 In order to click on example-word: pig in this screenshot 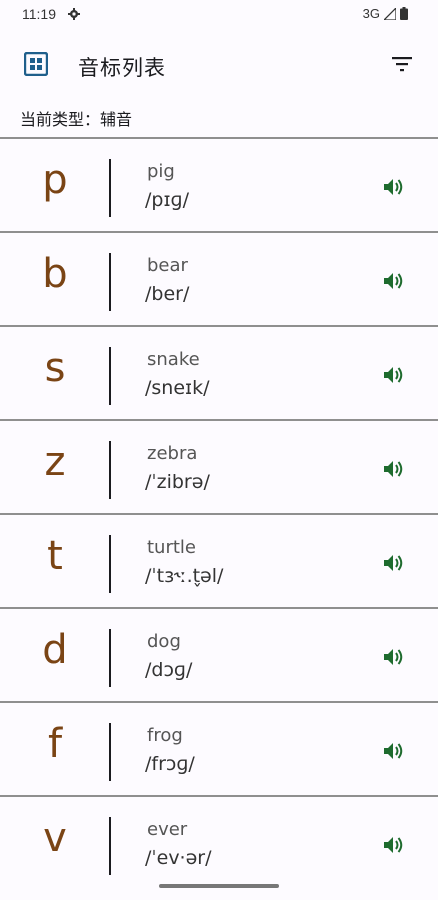, I will do `click(161, 171)`.